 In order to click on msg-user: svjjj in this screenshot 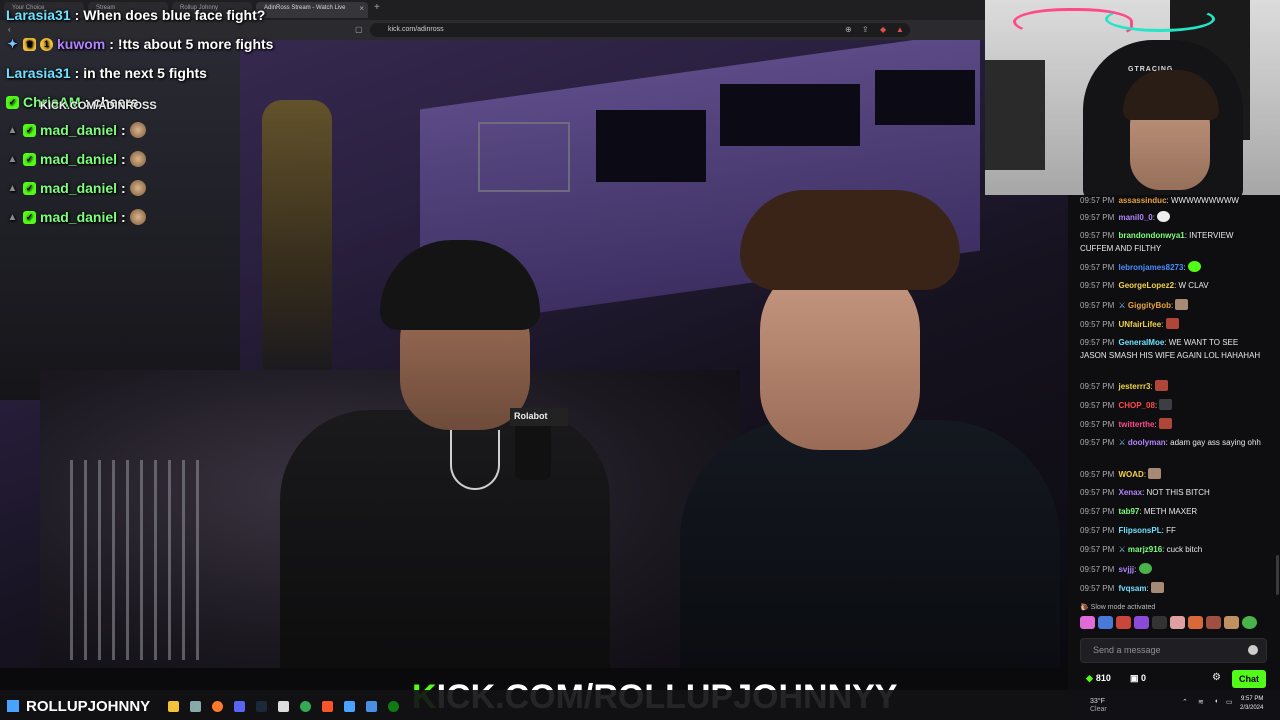, I will do `click(1126, 569)`.